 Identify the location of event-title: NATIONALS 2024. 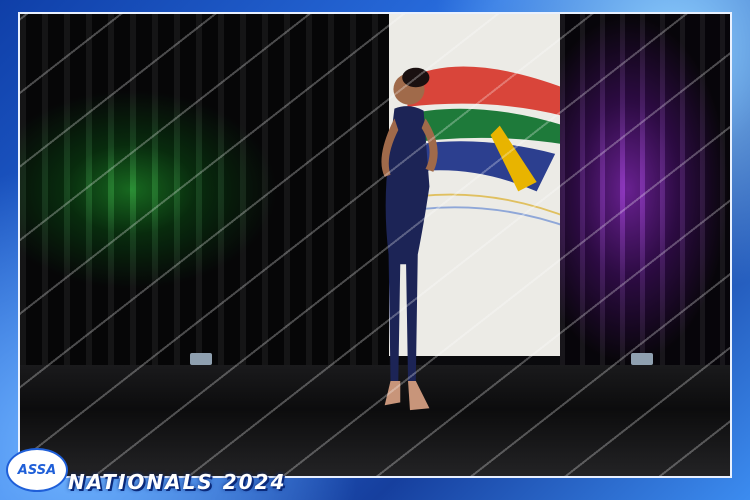
(177, 482).